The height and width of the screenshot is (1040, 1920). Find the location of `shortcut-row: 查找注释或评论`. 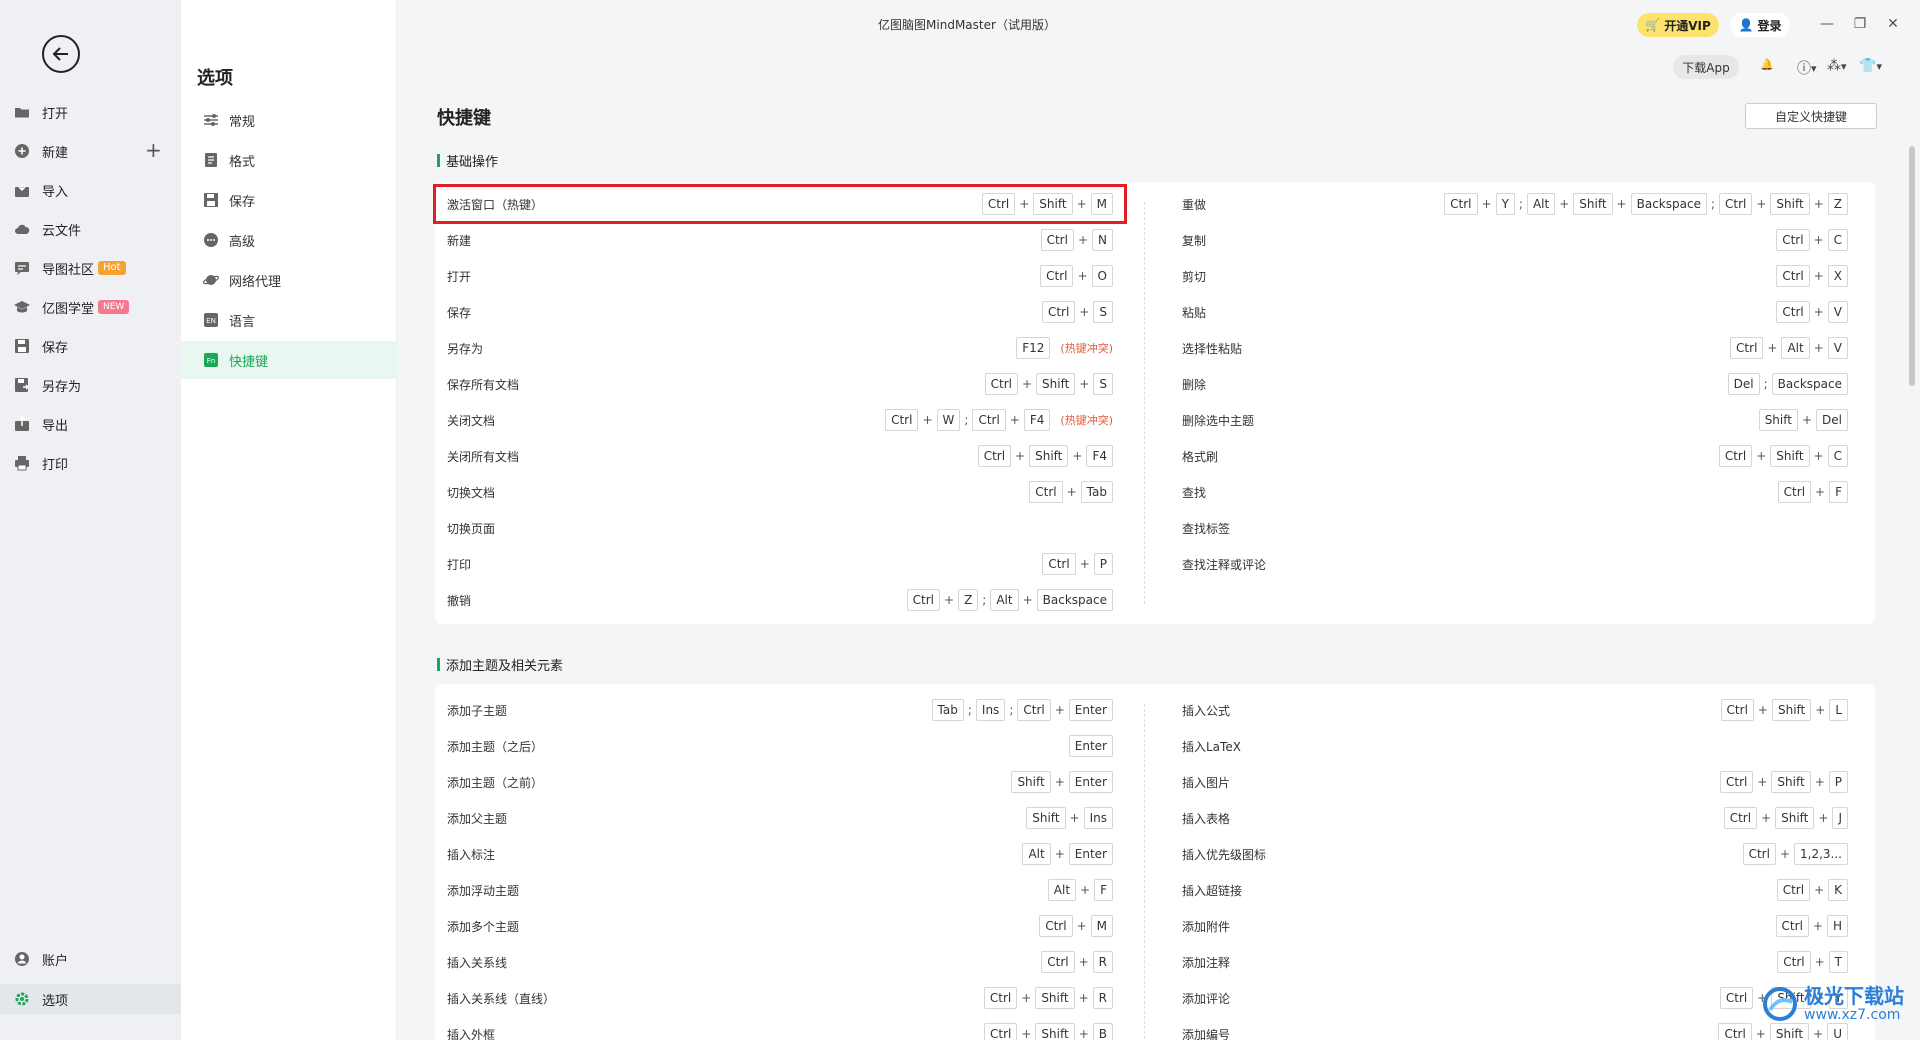

shortcut-row: 查找注释或评论 is located at coordinates (1515, 564).